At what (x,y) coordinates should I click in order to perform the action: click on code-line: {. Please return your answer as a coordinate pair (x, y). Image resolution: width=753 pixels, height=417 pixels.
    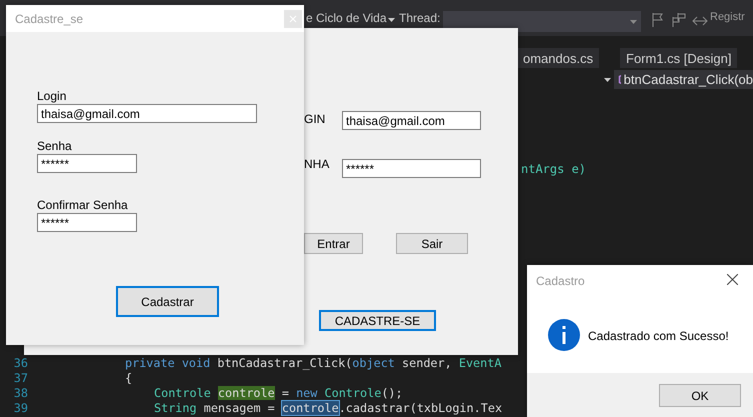
    Looking at the image, I should click on (128, 378).